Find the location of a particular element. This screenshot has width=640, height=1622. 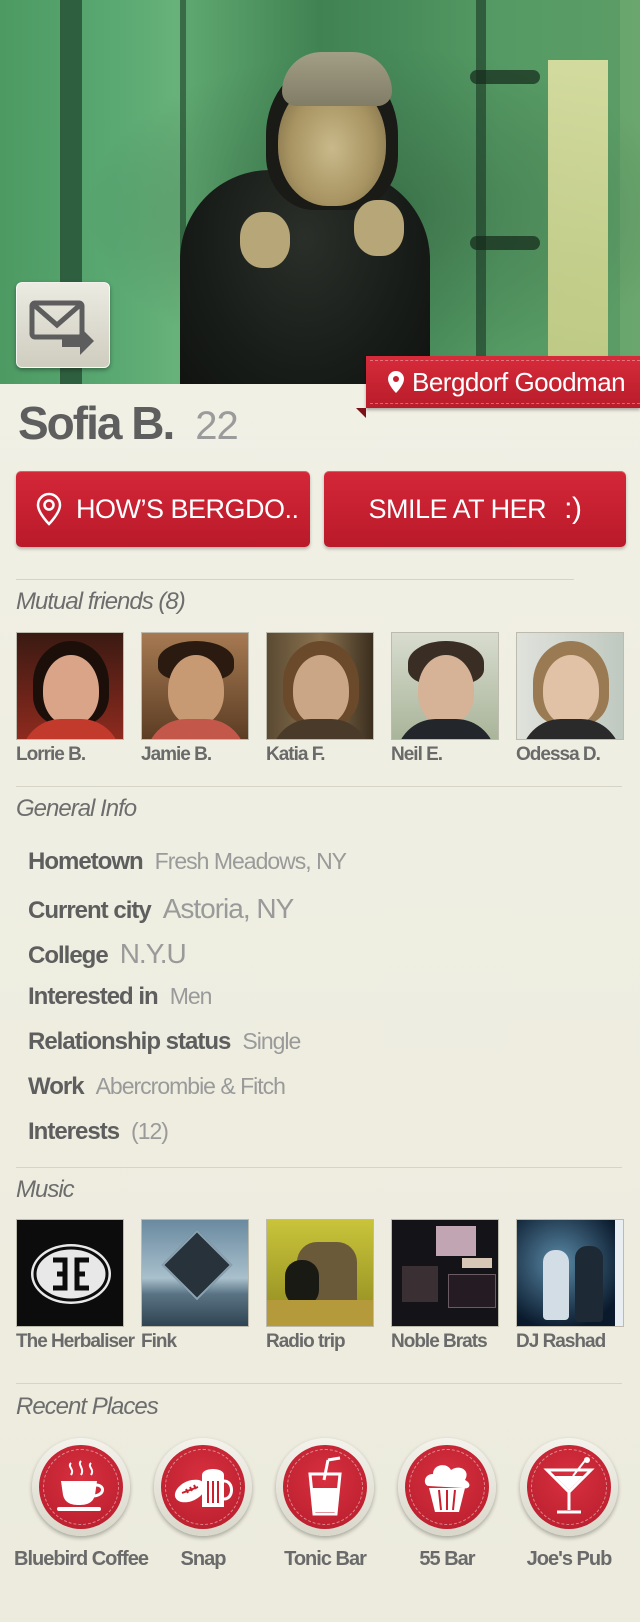

coffee-cup-icon is located at coordinates (80, 1485).